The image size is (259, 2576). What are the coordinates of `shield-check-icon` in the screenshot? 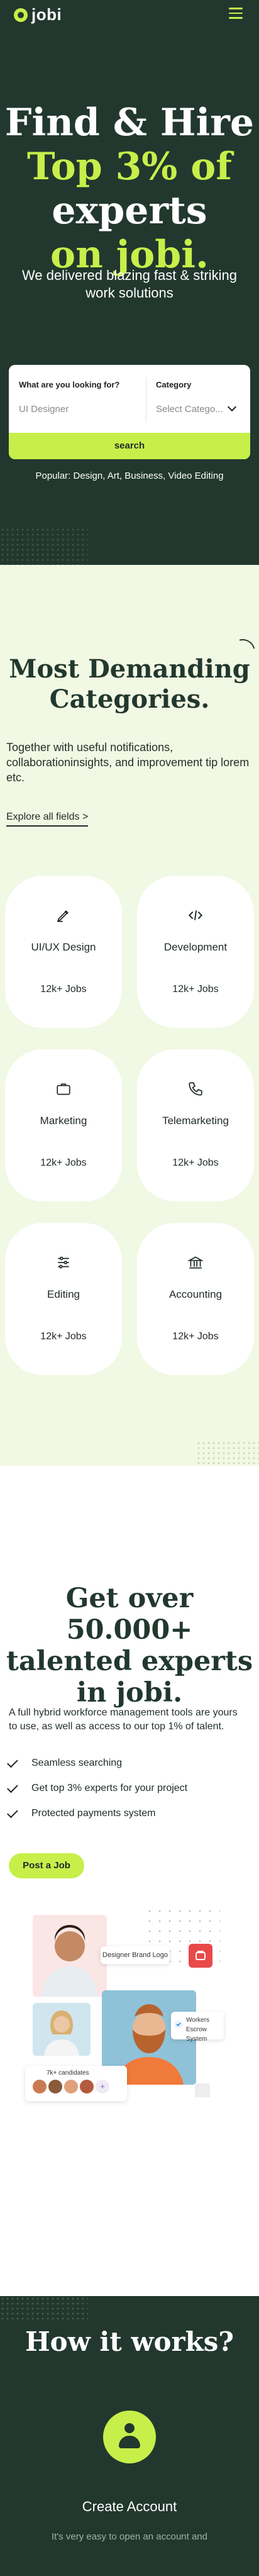 It's located at (178, 2024).